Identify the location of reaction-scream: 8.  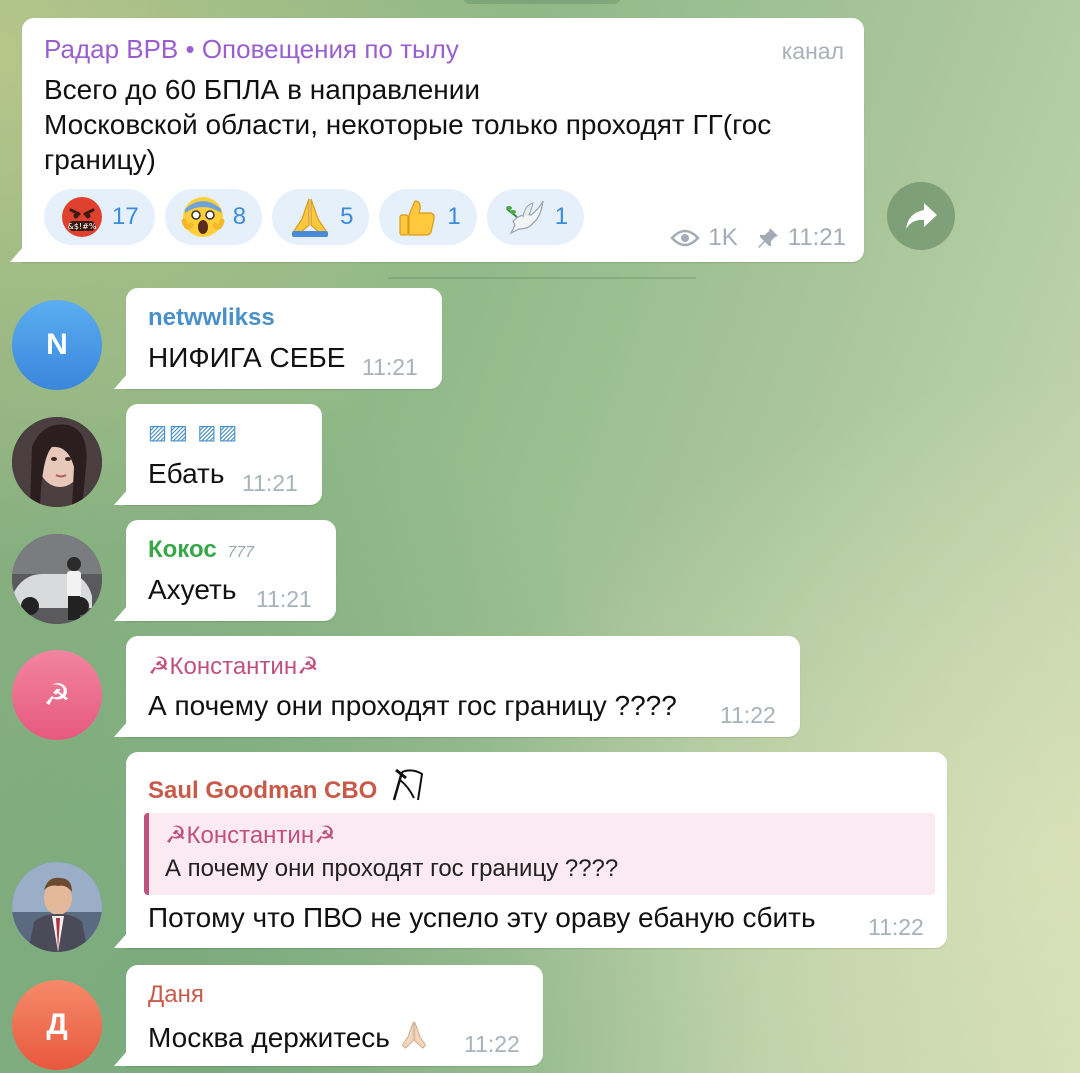
(213, 217).